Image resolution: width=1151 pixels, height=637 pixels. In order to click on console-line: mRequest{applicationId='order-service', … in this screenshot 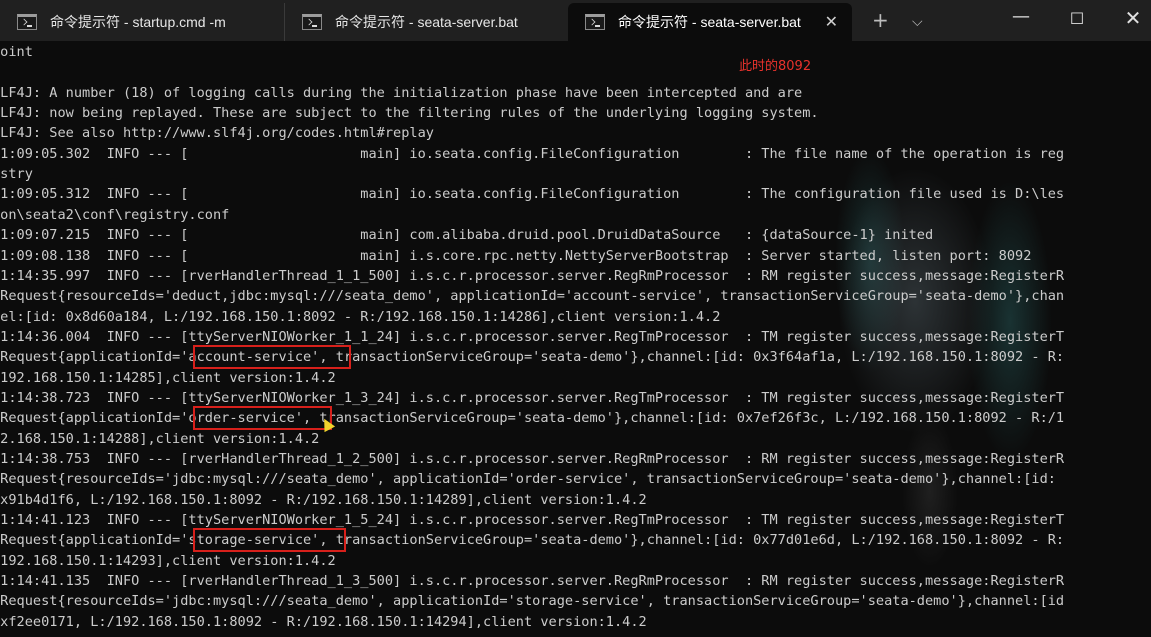, I will do `click(532, 418)`.